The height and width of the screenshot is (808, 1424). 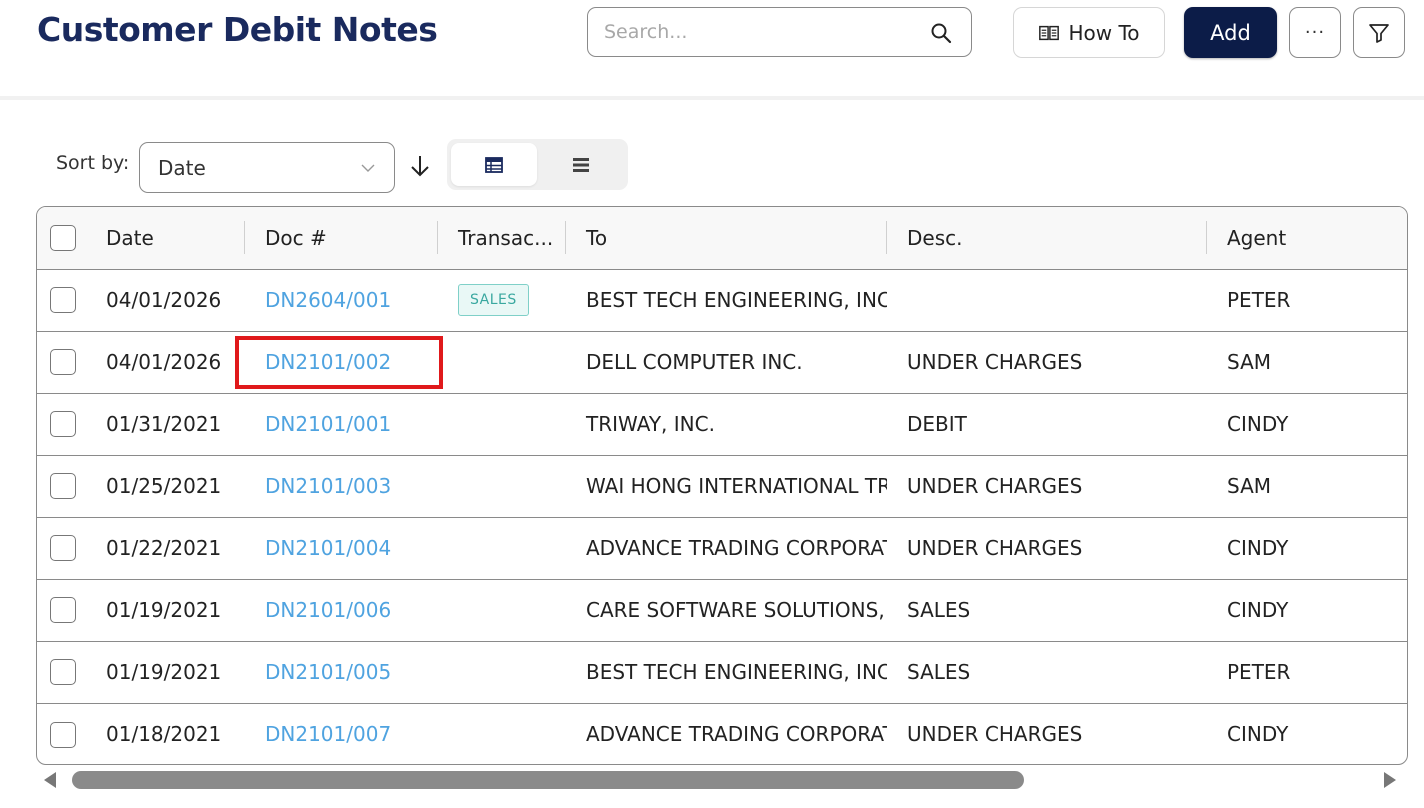 I want to click on column-header-agent: Agent, so click(x=1307, y=238).